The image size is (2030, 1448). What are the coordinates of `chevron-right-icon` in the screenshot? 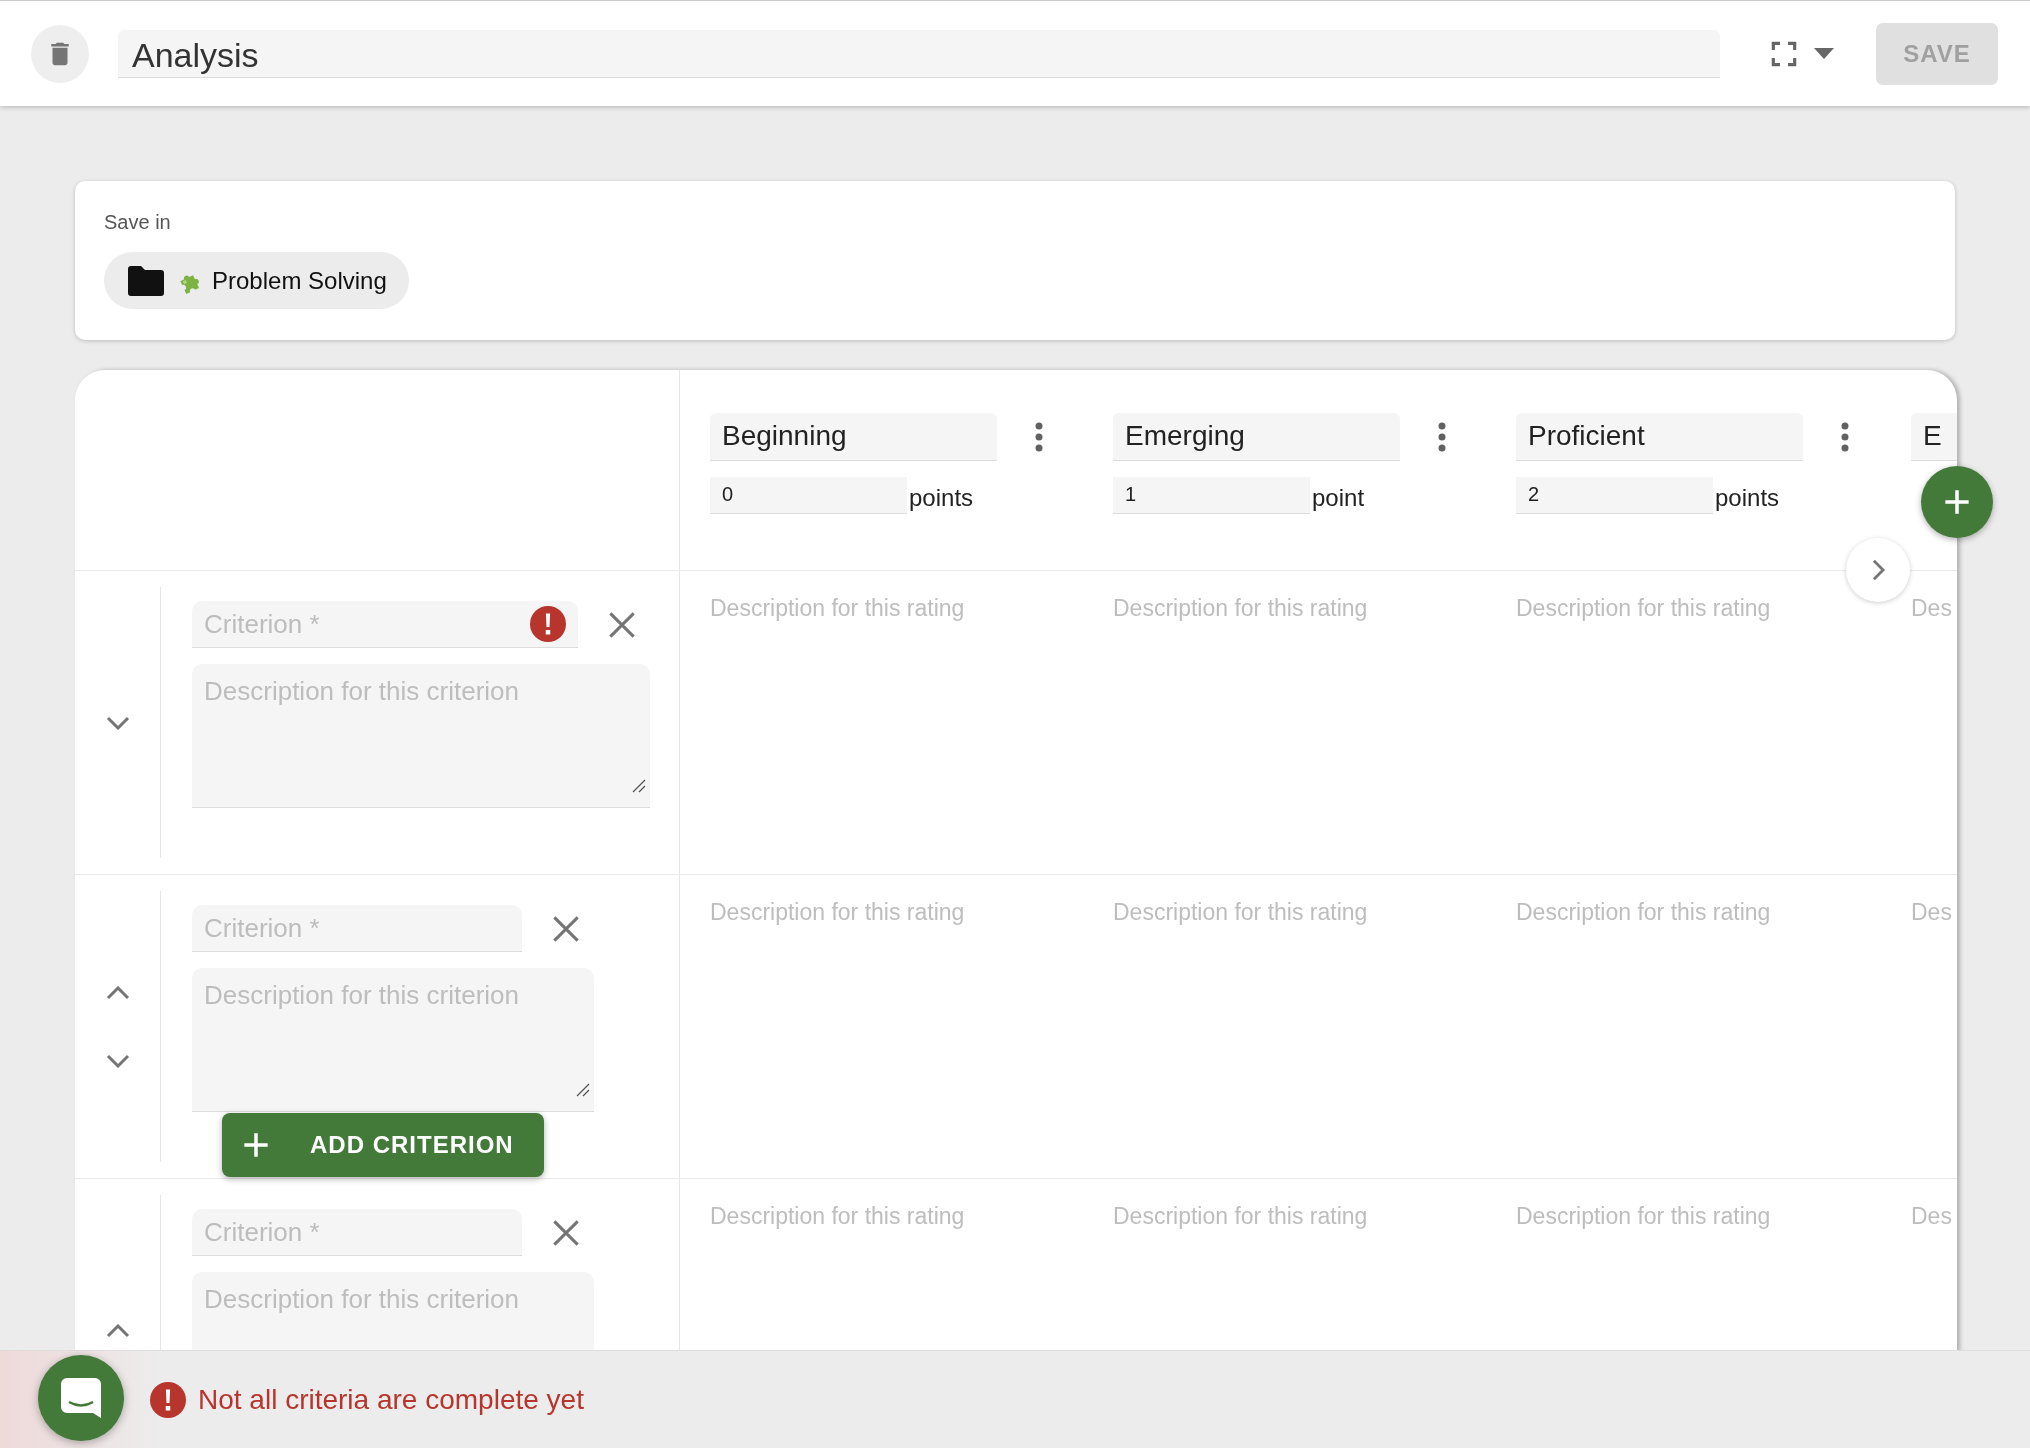 It's located at (1878, 570).